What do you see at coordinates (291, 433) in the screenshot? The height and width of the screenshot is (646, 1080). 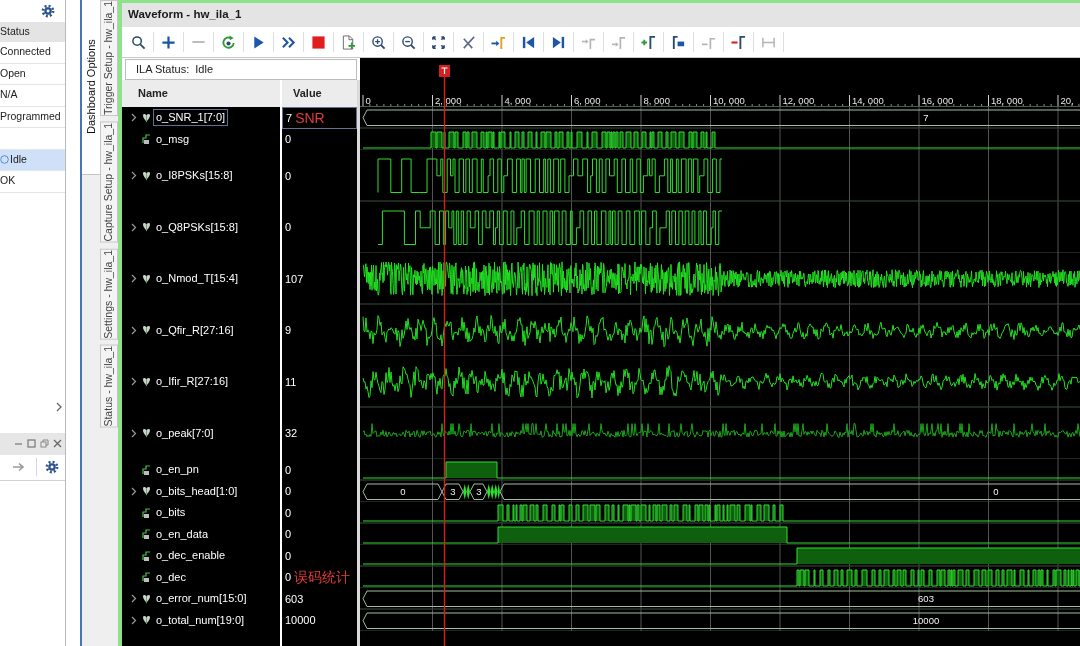 I see `signal-value: 32` at bounding box center [291, 433].